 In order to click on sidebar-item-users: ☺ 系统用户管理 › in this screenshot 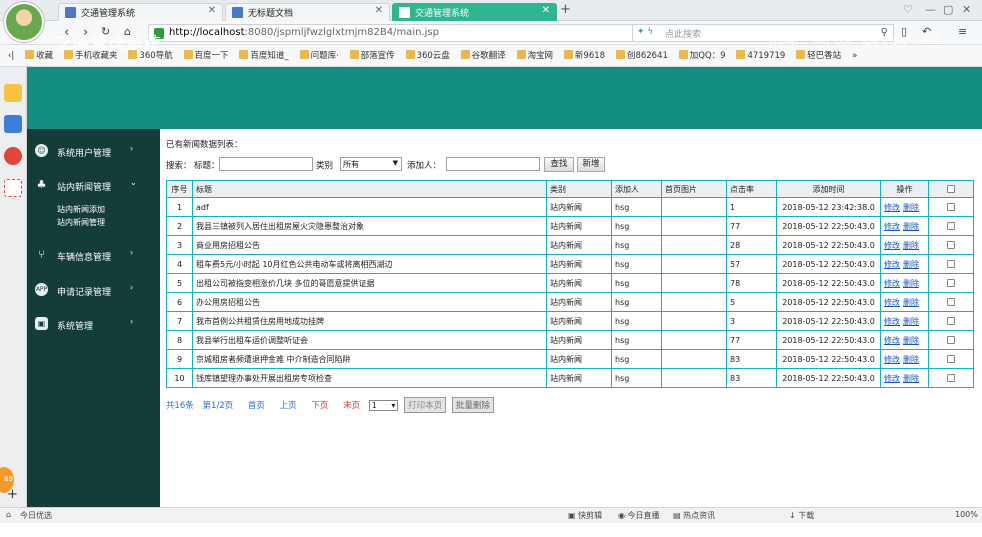, I will do `click(93, 151)`.